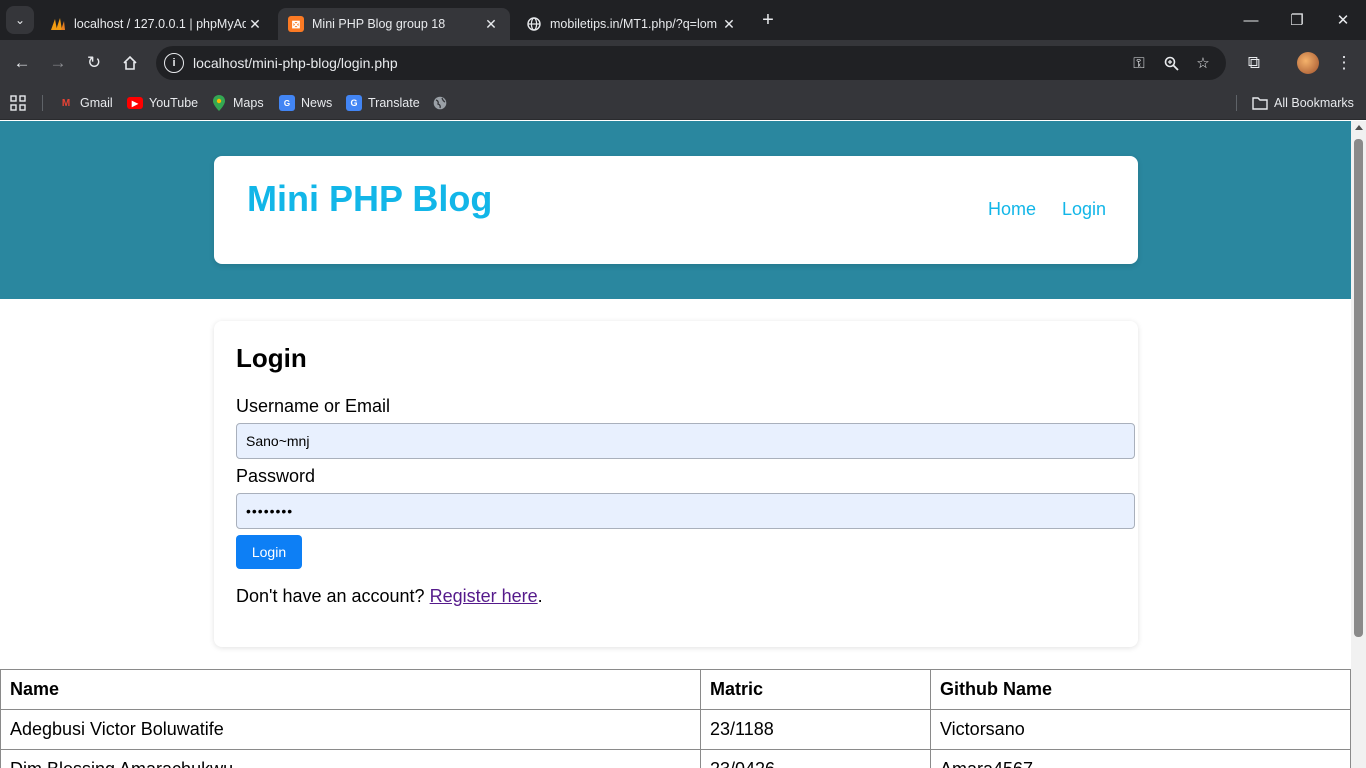 This screenshot has width=1366, height=768. I want to click on maps-icon, so click(219, 103).